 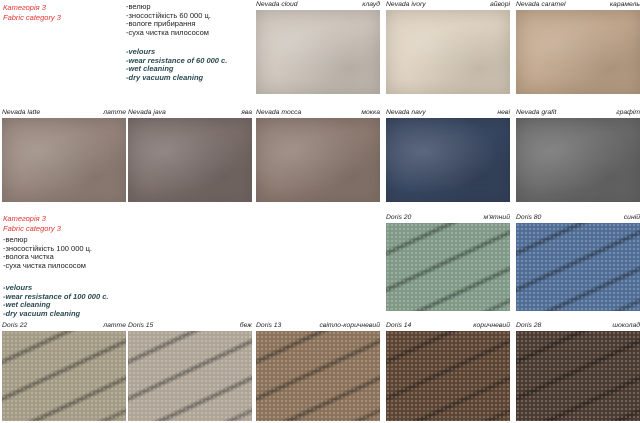 I want to click on swatch-name: Doris 22, so click(x=15, y=325).